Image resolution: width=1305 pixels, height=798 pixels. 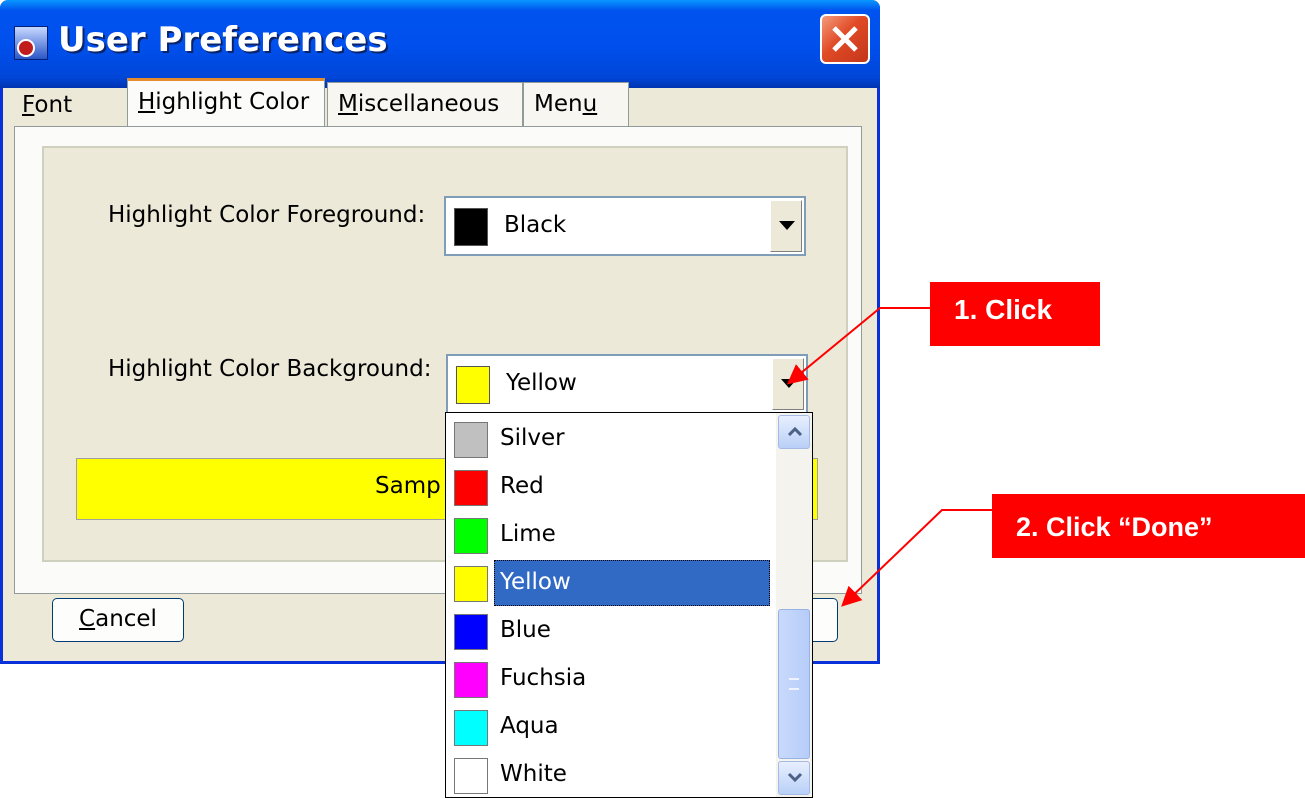 I want to click on annotation-arrows, so click(x=889, y=457).